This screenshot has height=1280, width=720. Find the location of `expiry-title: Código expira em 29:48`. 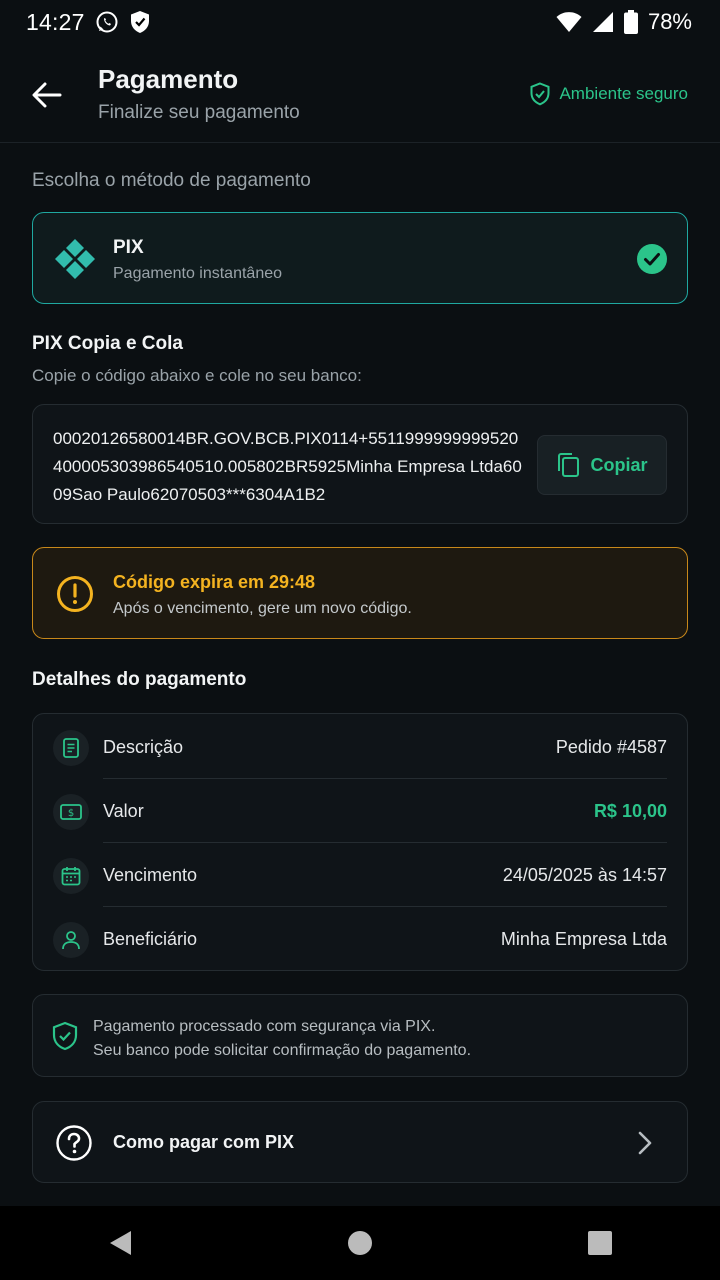

expiry-title: Código expira em 29:48 is located at coordinates (214, 582).